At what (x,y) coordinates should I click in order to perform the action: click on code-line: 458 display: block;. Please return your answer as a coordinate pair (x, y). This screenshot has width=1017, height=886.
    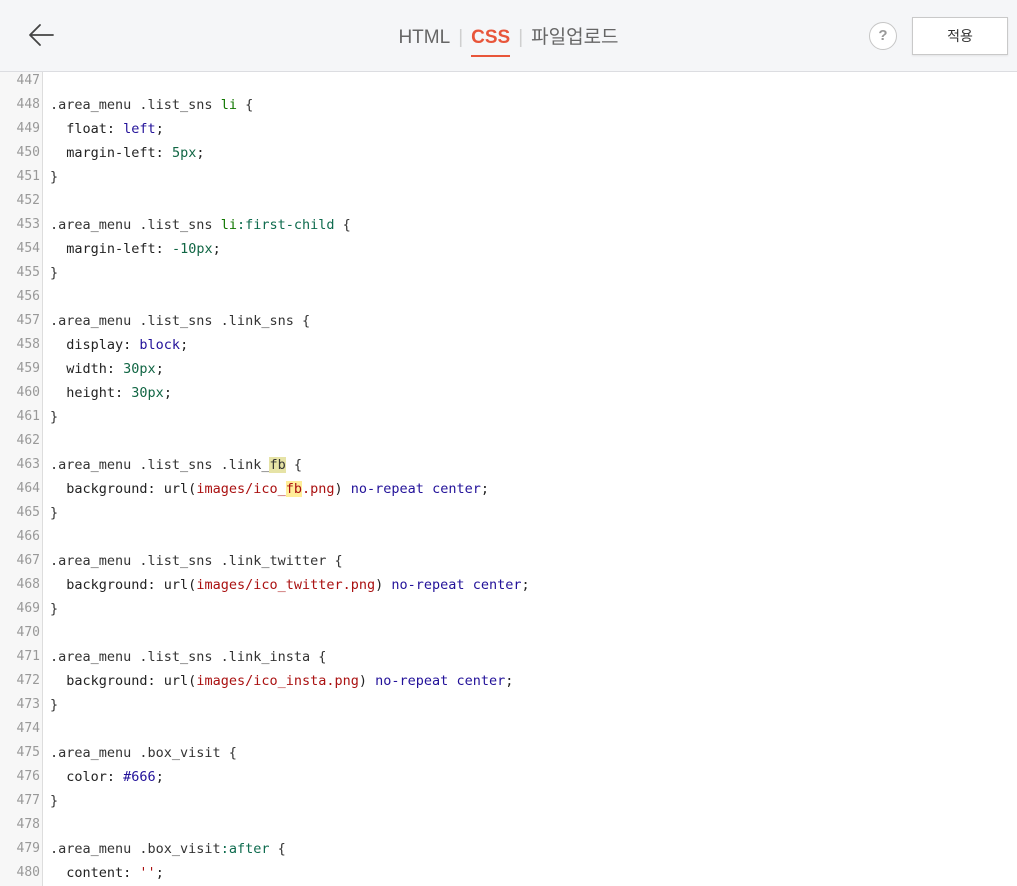
    Looking at the image, I should click on (508, 345).